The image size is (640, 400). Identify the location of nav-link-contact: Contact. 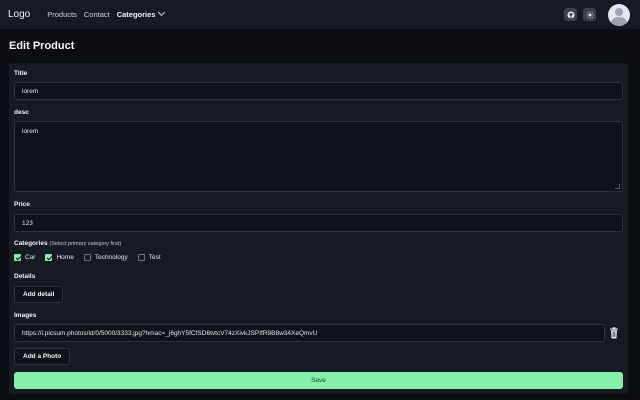
(97, 14).